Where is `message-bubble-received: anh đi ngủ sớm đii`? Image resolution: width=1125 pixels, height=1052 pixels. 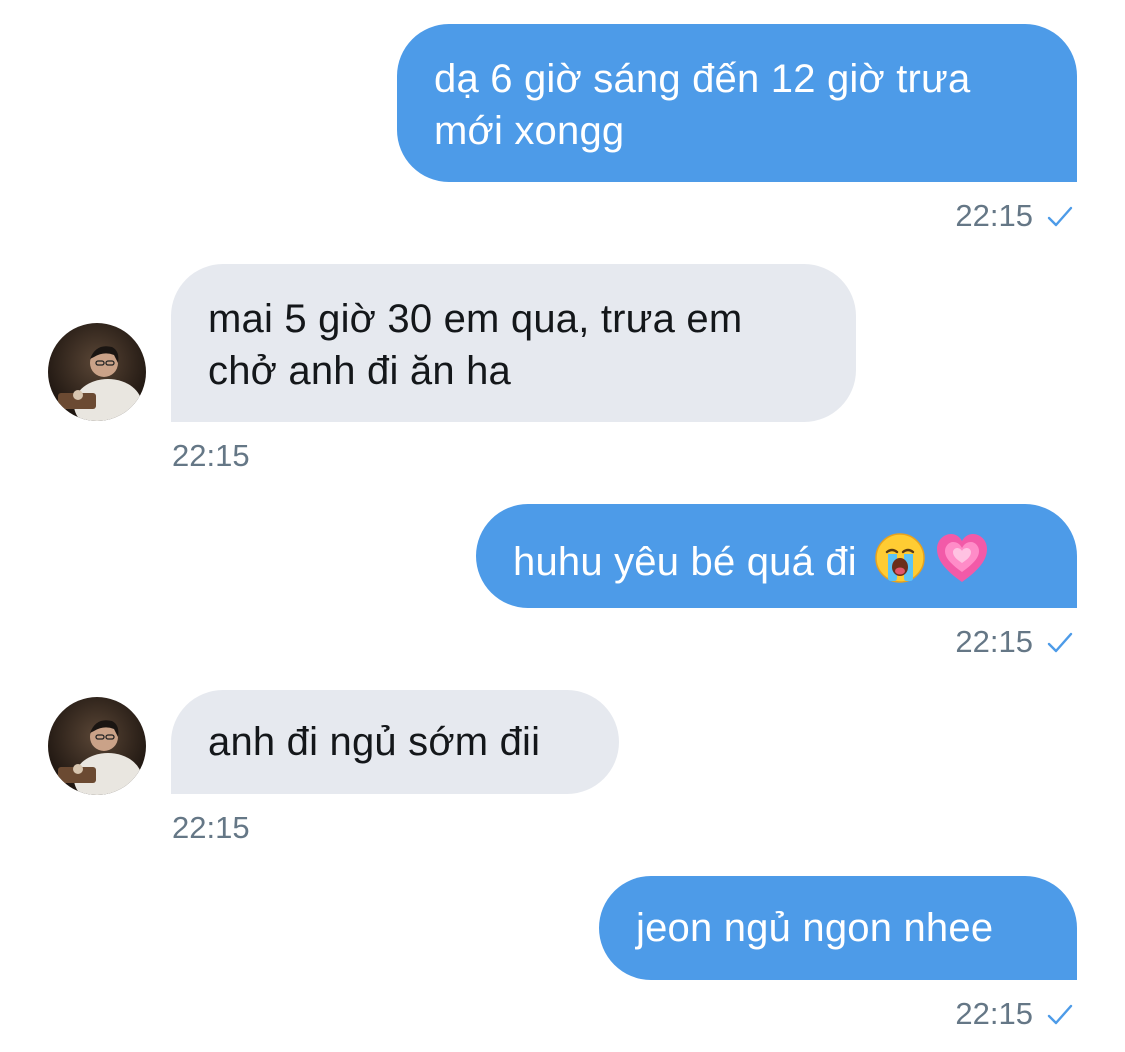
message-bubble-received: anh đi ngủ sớm đii is located at coordinates (395, 742).